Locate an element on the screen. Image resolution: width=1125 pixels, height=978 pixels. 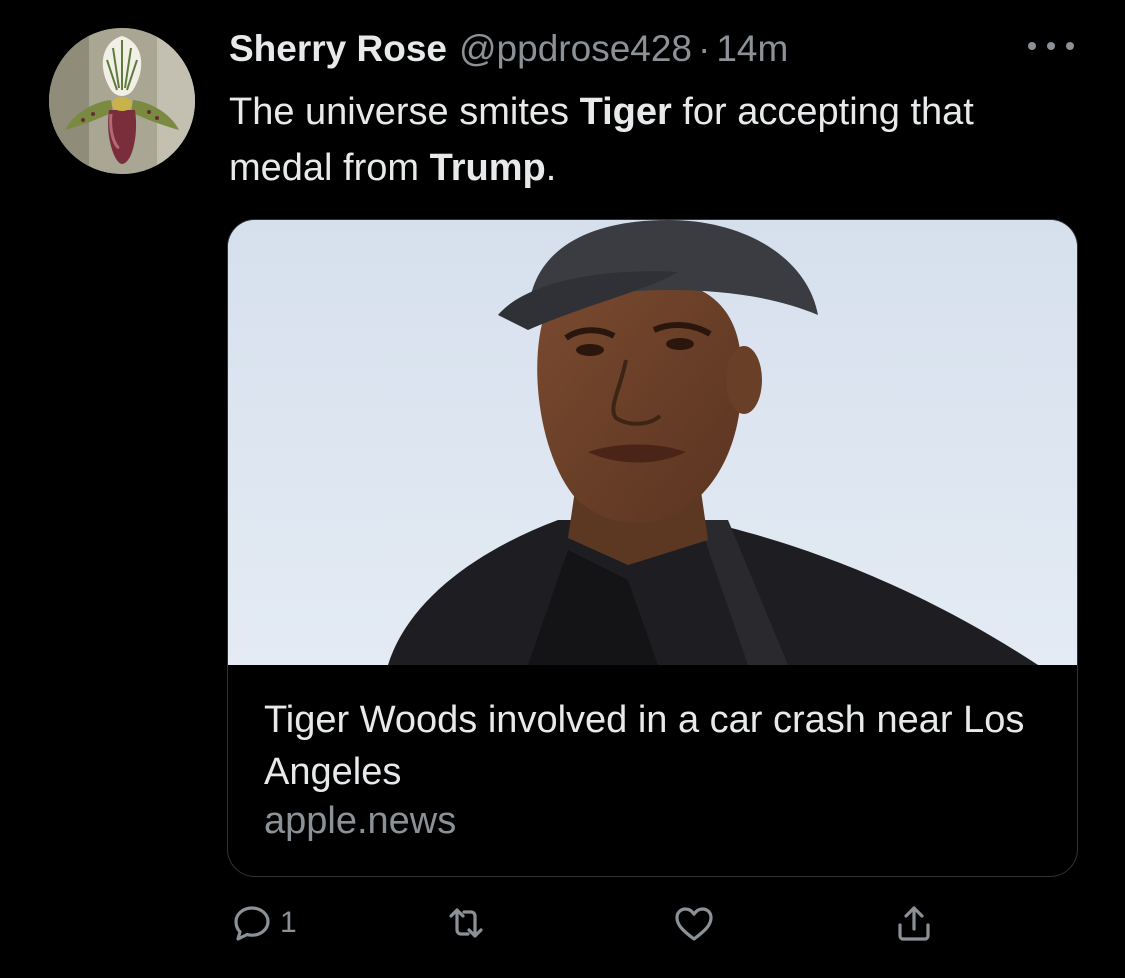
tweet-text-part: The universe smites is located at coordinates (404, 112).